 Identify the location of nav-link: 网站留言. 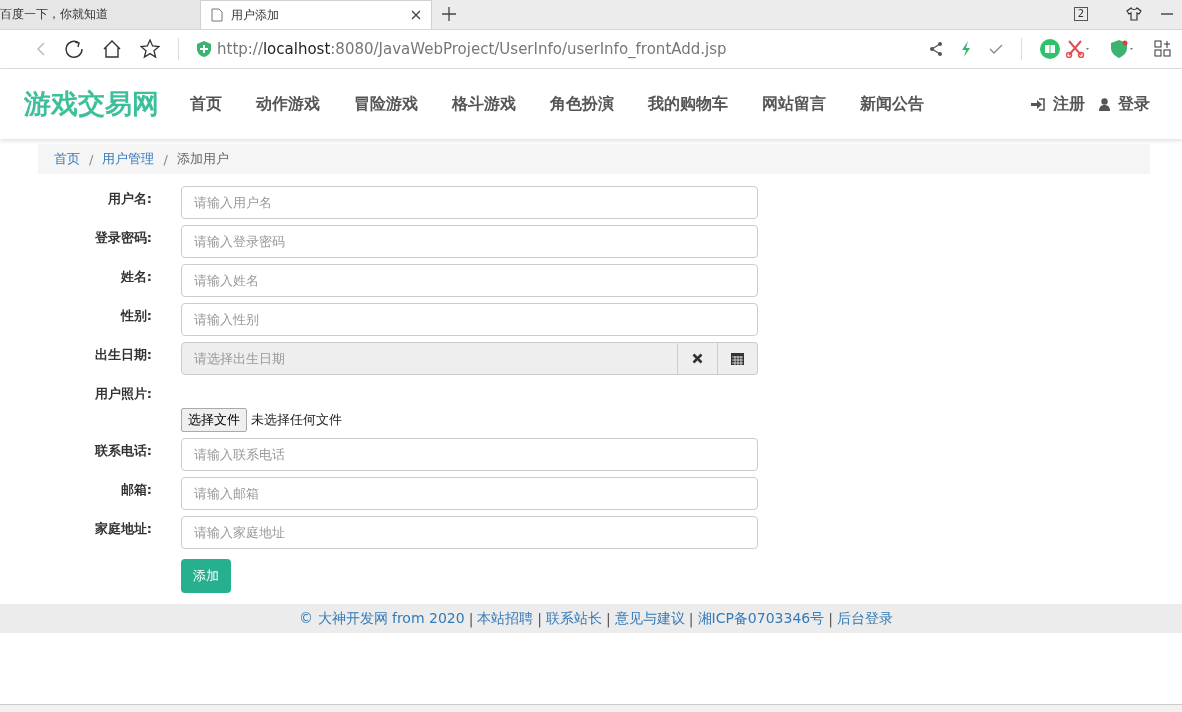
(794, 104).